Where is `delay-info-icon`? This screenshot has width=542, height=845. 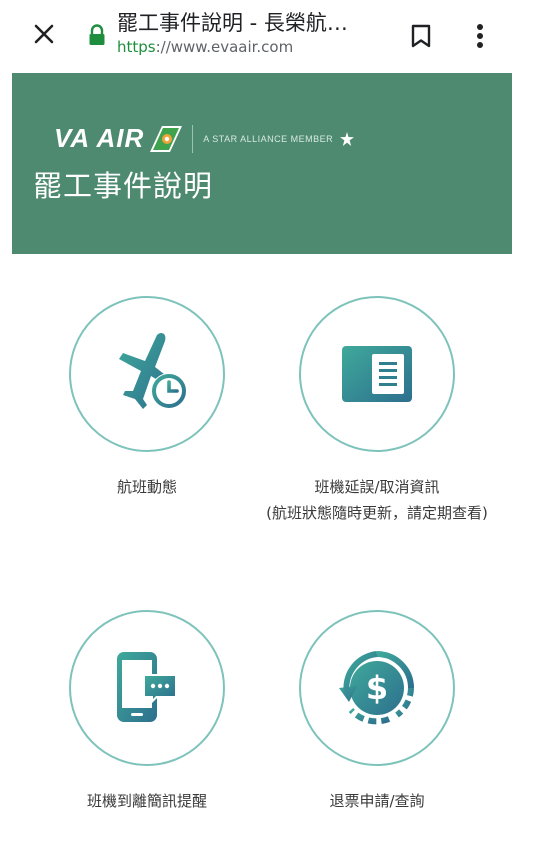 delay-info-icon is located at coordinates (377, 374).